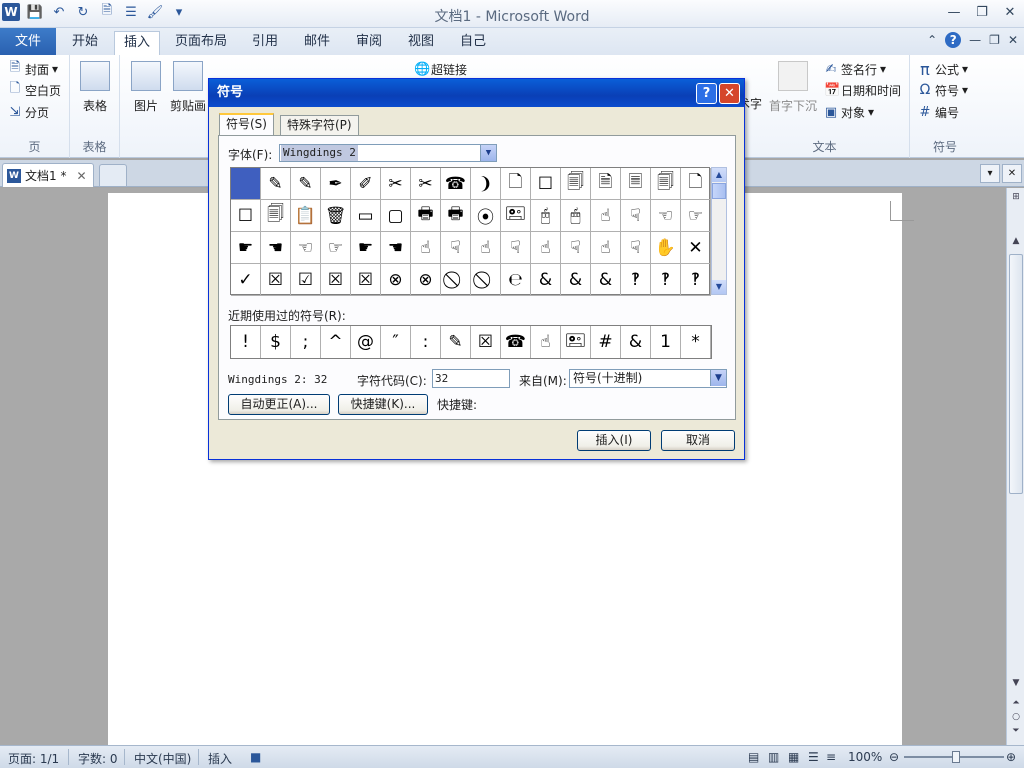 The image size is (1024, 768). What do you see at coordinates (426, 216) in the screenshot?
I see `symbol-cell: 🖶` at bounding box center [426, 216].